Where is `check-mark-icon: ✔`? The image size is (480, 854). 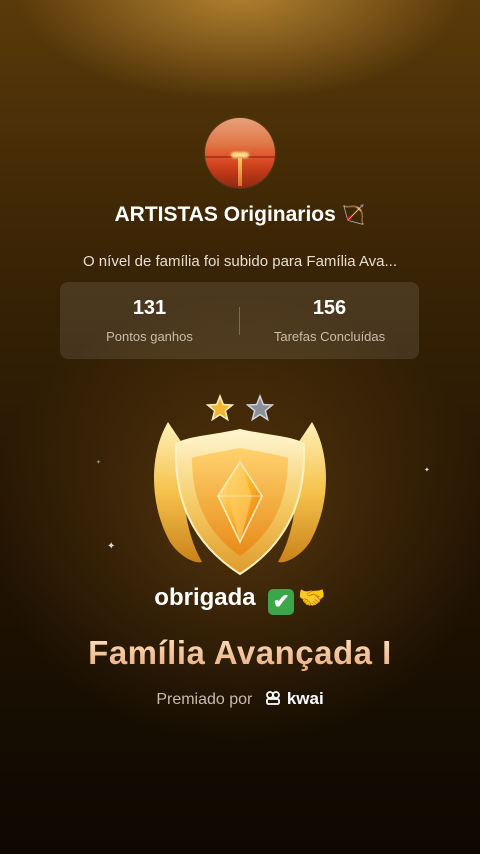 check-mark-icon: ✔ is located at coordinates (281, 602).